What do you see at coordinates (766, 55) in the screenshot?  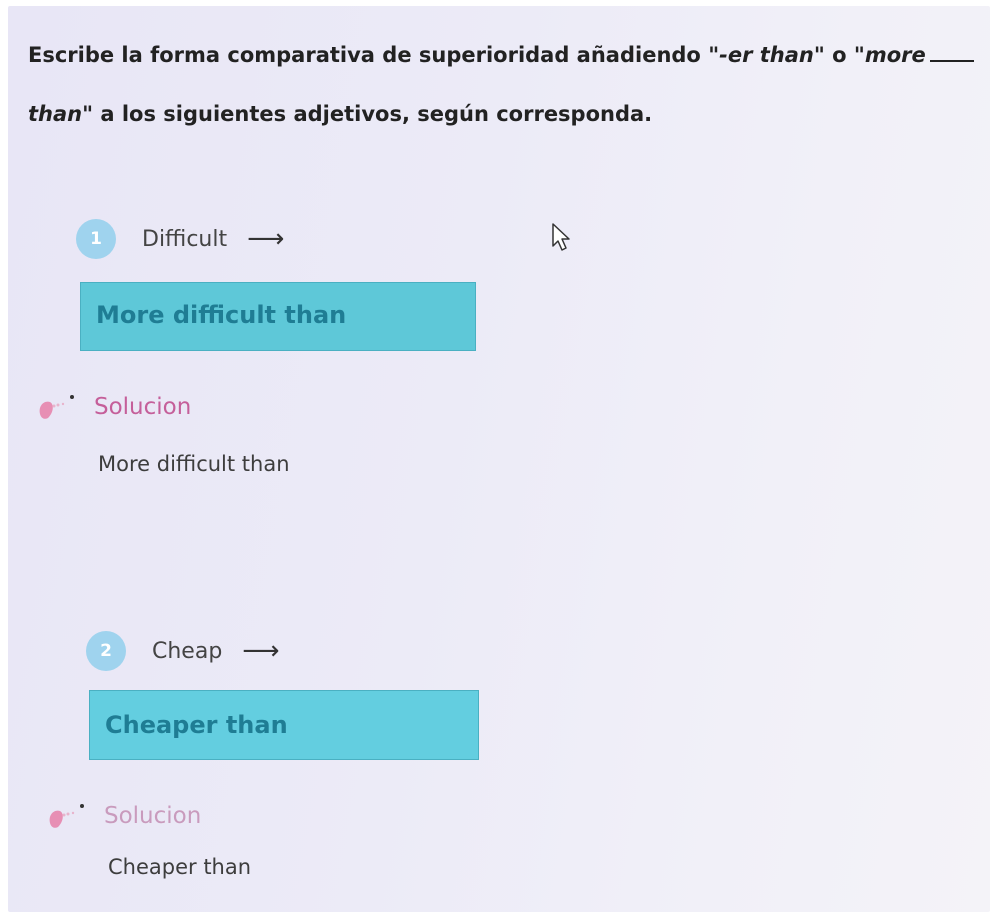 I see `instruction-quote-er-than: "-er than"` at bounding box center [766, 55].